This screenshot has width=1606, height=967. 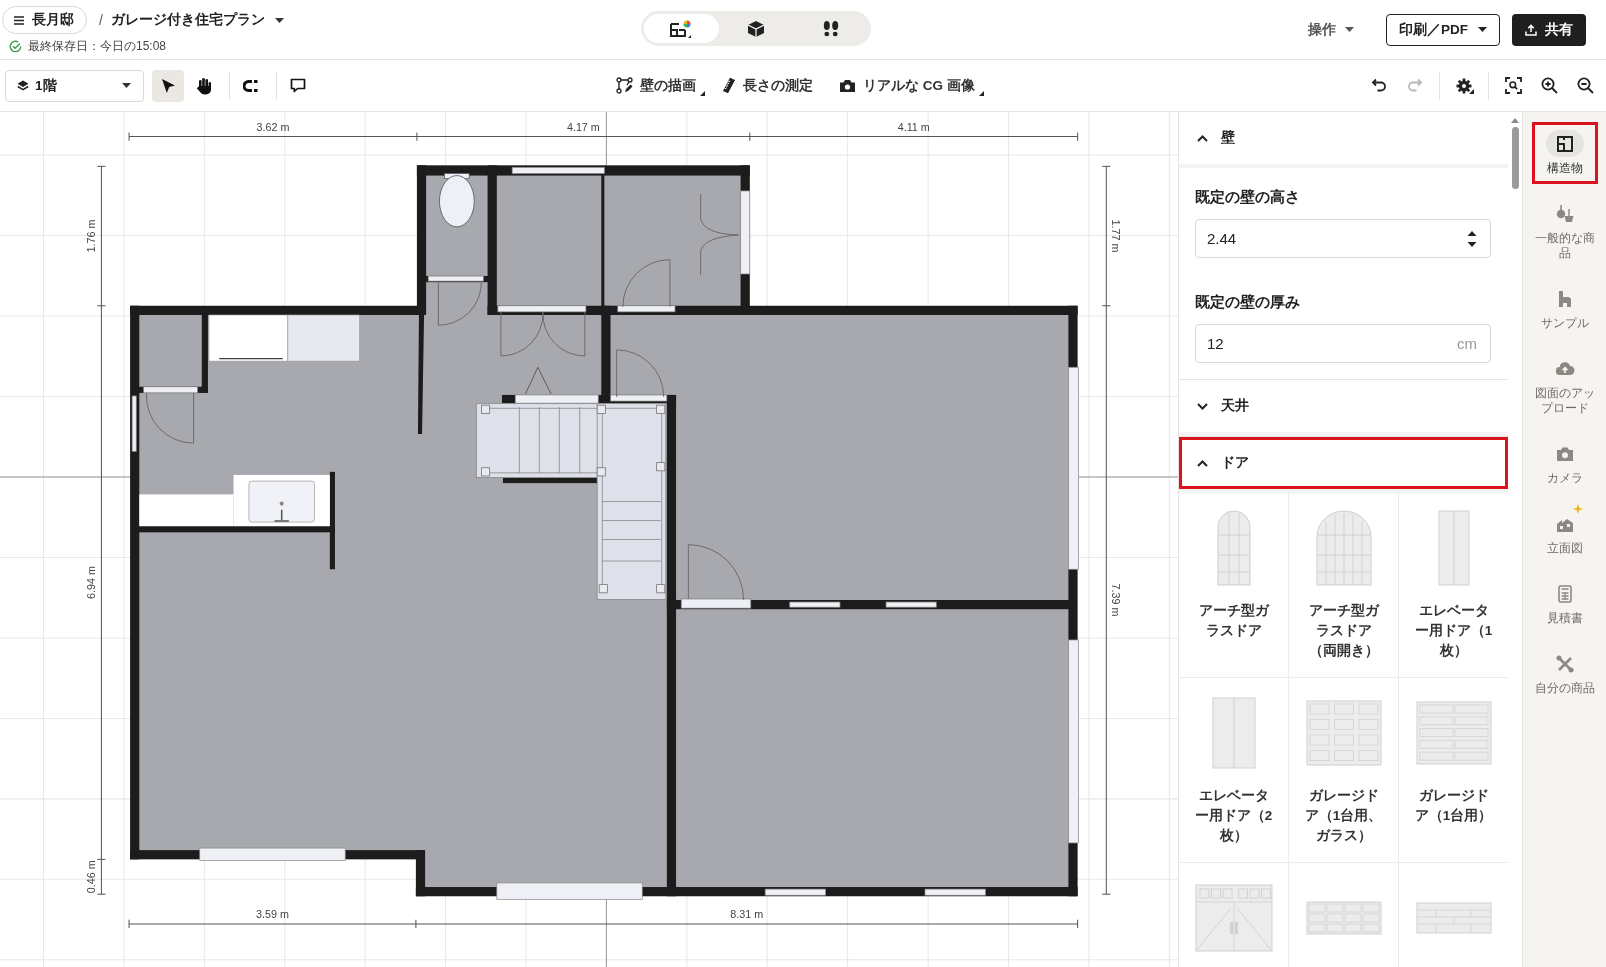 I want to click on operations-menu-button: 操作, so click(x=1331, y=29).